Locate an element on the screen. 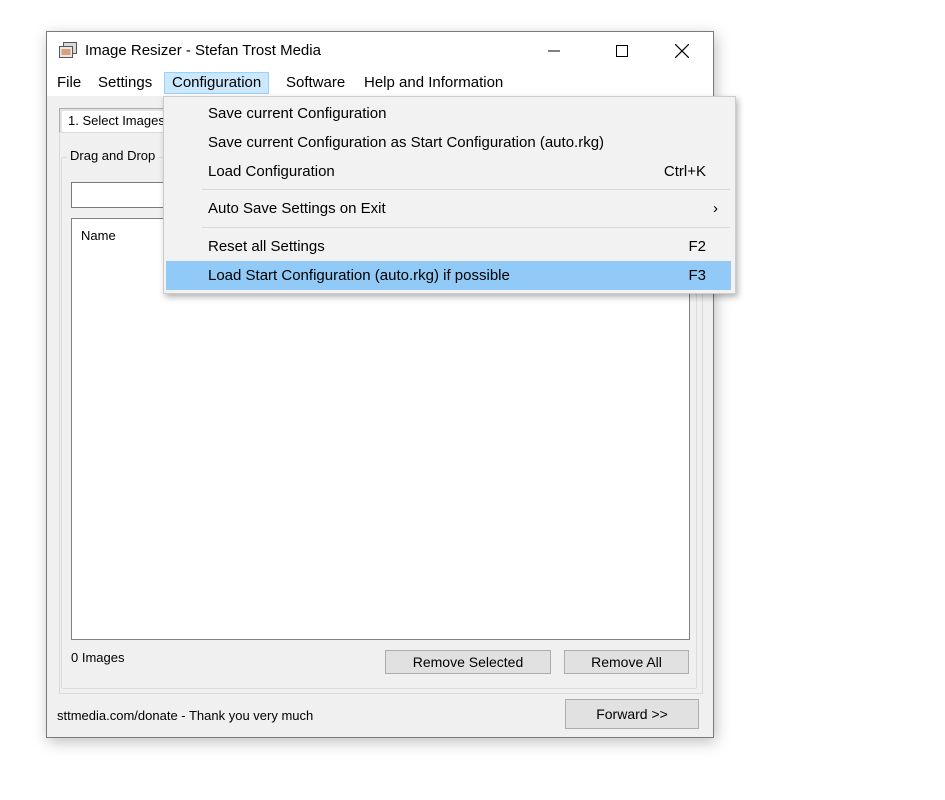 The width and height of the screenshot is (945, 800). maximize-icon is located at coordinates (622, 51).